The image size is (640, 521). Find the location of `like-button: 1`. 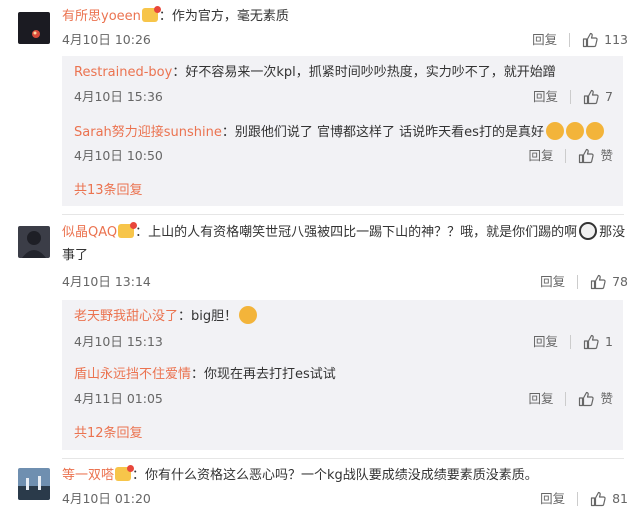

like-button: 1 is located at coordinates (598, 342).